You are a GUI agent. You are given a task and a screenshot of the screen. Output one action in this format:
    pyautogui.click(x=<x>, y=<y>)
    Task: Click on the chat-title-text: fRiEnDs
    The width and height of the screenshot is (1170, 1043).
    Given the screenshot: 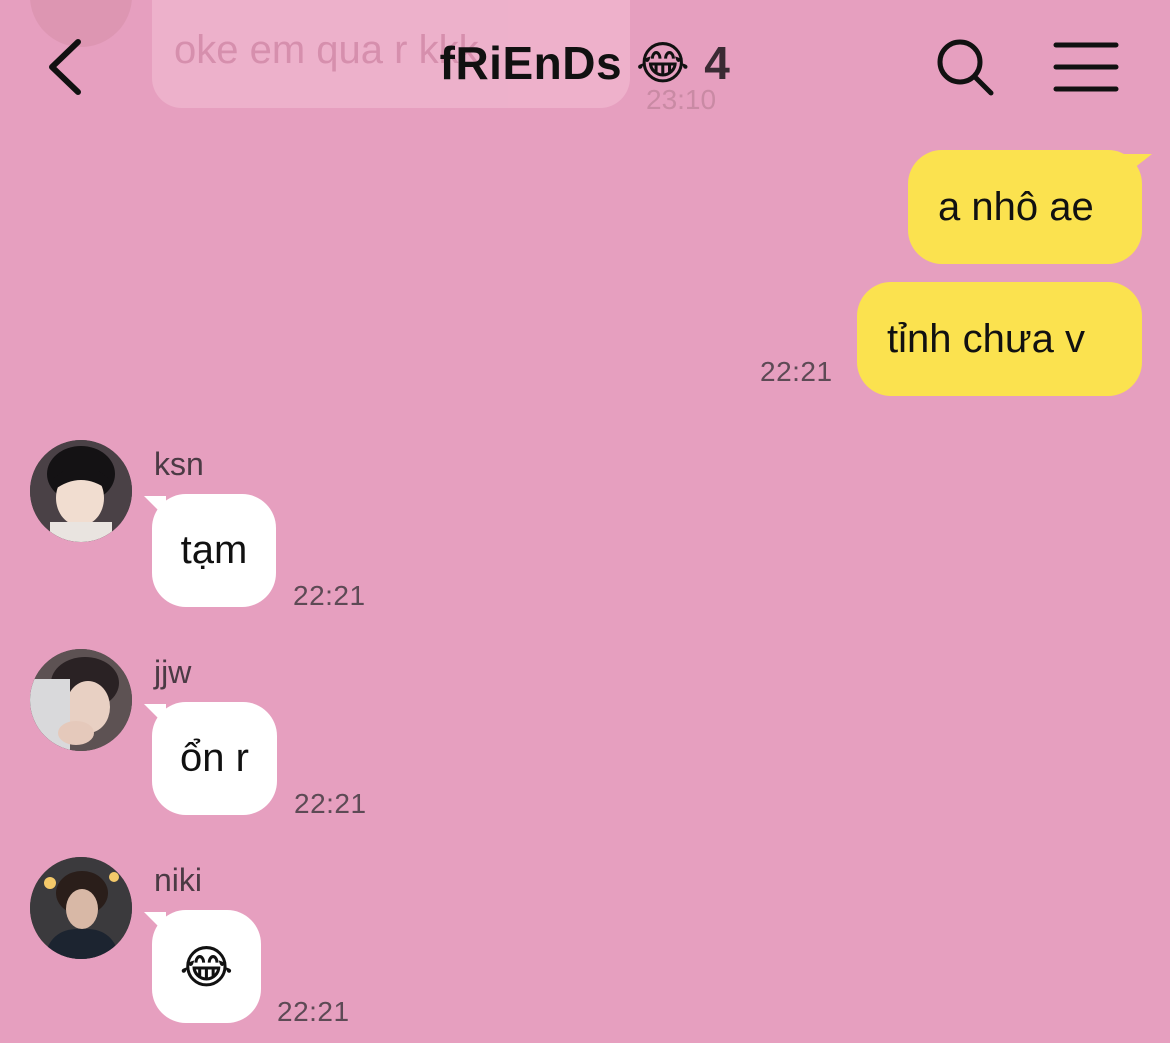 What is the action you would take?
    pyautogui.click(x=531, y=63)
    